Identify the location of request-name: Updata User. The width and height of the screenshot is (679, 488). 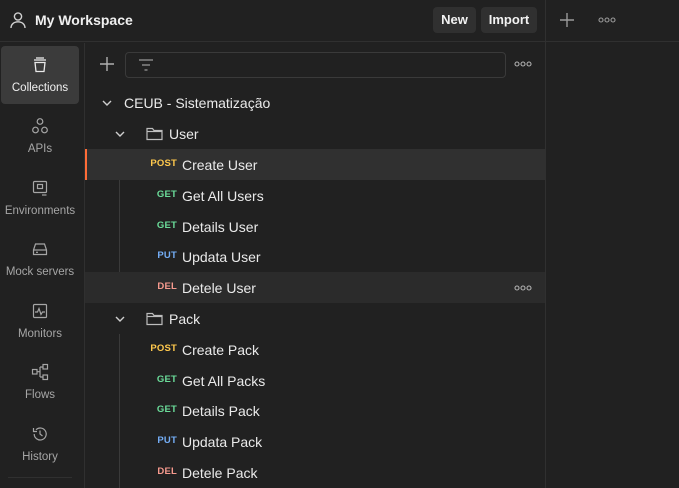
(221, 257).